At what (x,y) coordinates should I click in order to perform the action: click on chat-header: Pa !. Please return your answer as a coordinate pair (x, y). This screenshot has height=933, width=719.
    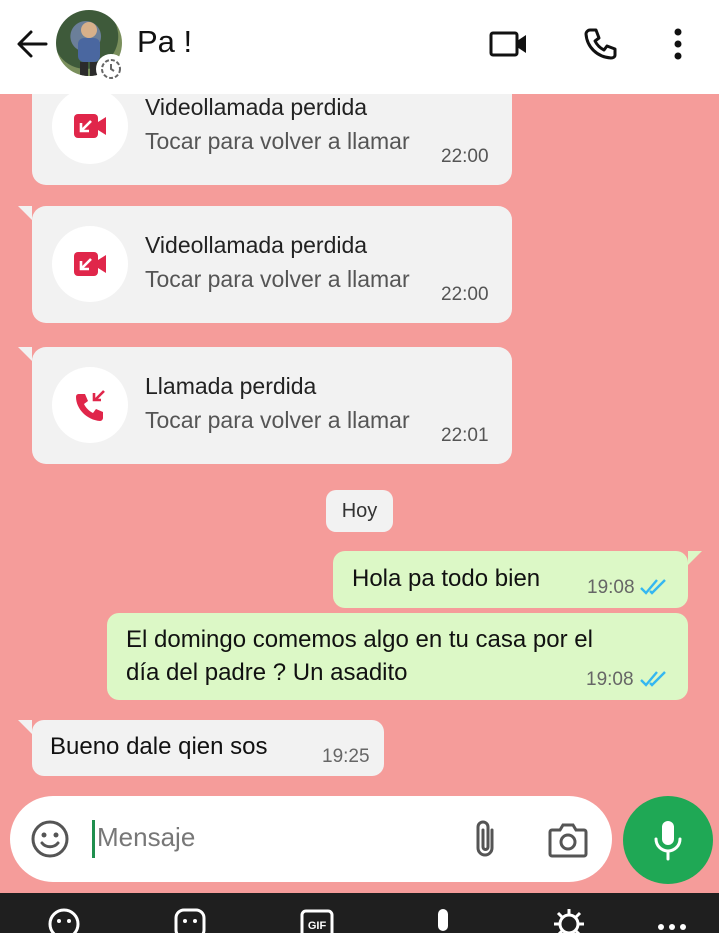
    Looking at the image, I should click on (359, 47).